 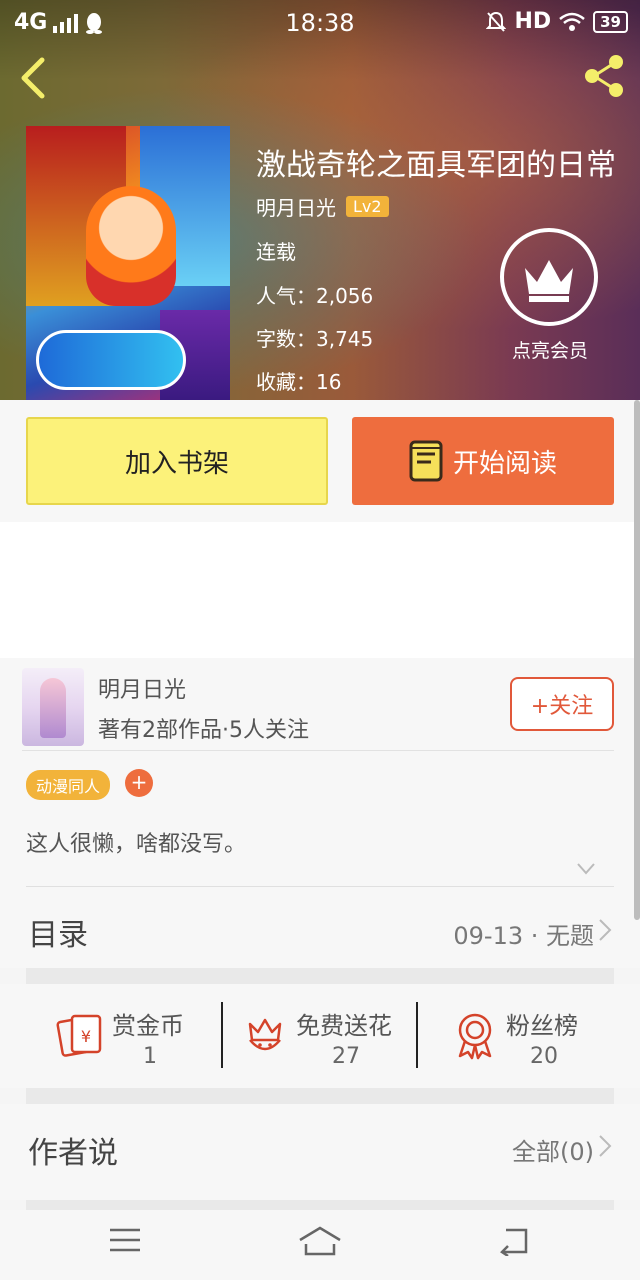 What do you see at coordinates (562, 704) in the screenshot?
I see `follow-button: +关注` at bounding box center [562, 704].